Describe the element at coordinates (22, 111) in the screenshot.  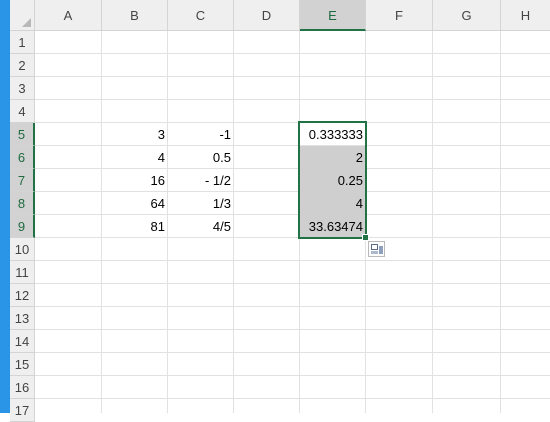
I see `row-header-4: 4` at that location.